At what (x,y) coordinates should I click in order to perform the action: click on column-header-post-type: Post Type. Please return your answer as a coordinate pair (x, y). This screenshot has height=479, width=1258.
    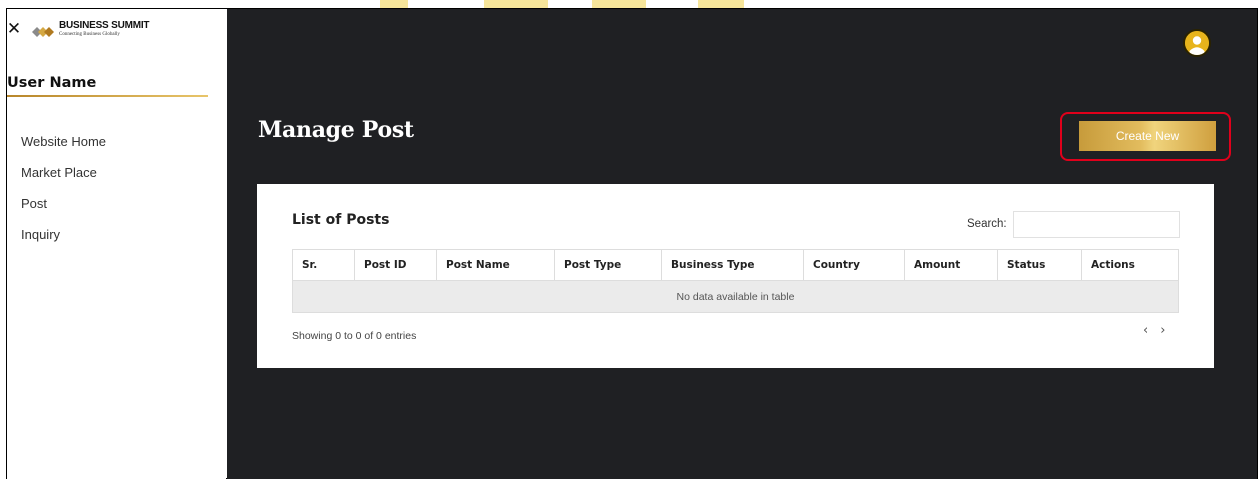
    Looking at the image, I should click on (608, 265).